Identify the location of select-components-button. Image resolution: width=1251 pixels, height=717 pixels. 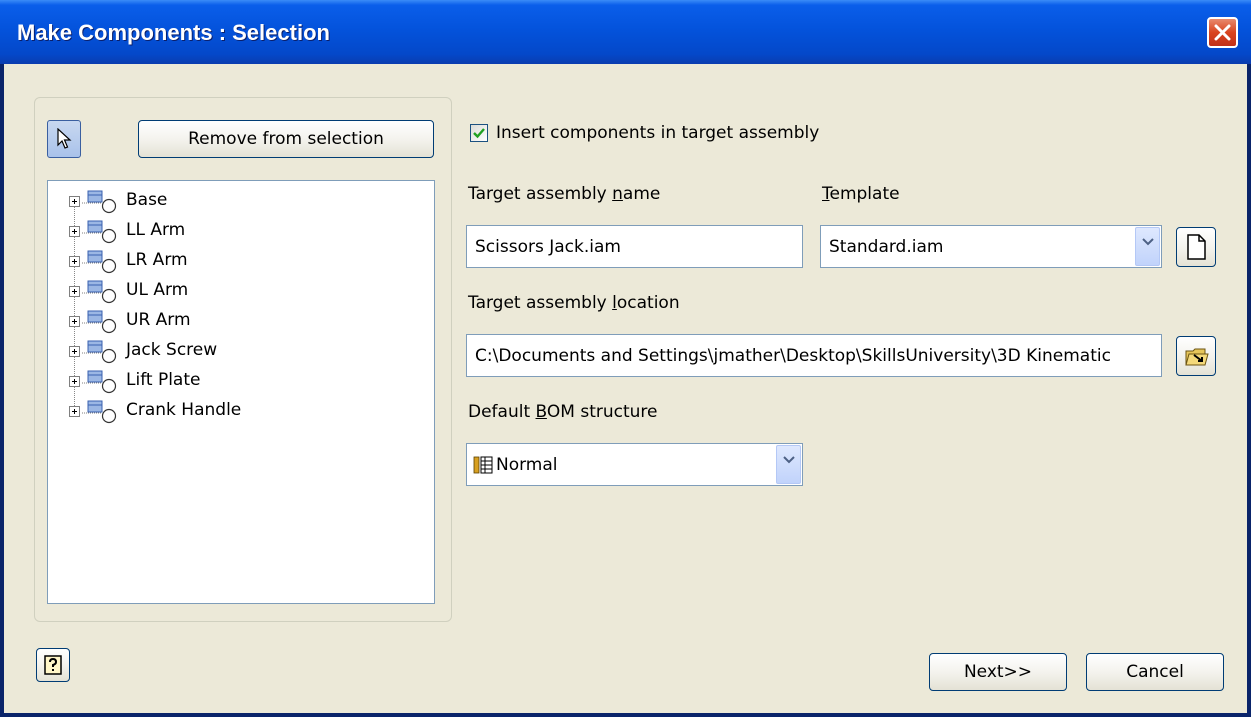
(64, 139).